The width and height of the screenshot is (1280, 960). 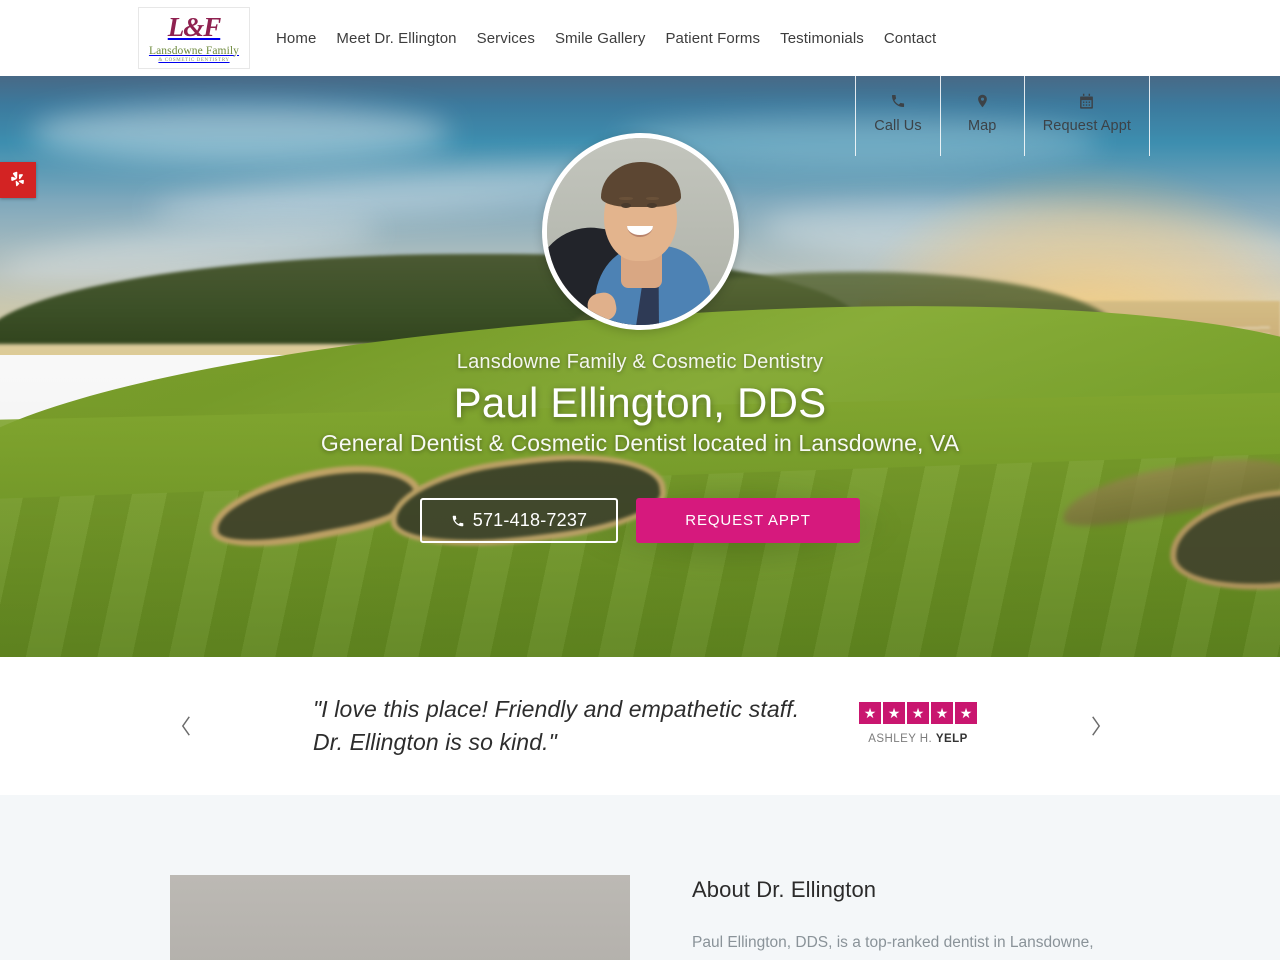 I want to click on nav-item-contact: Contact, so click(x=910, y=38).